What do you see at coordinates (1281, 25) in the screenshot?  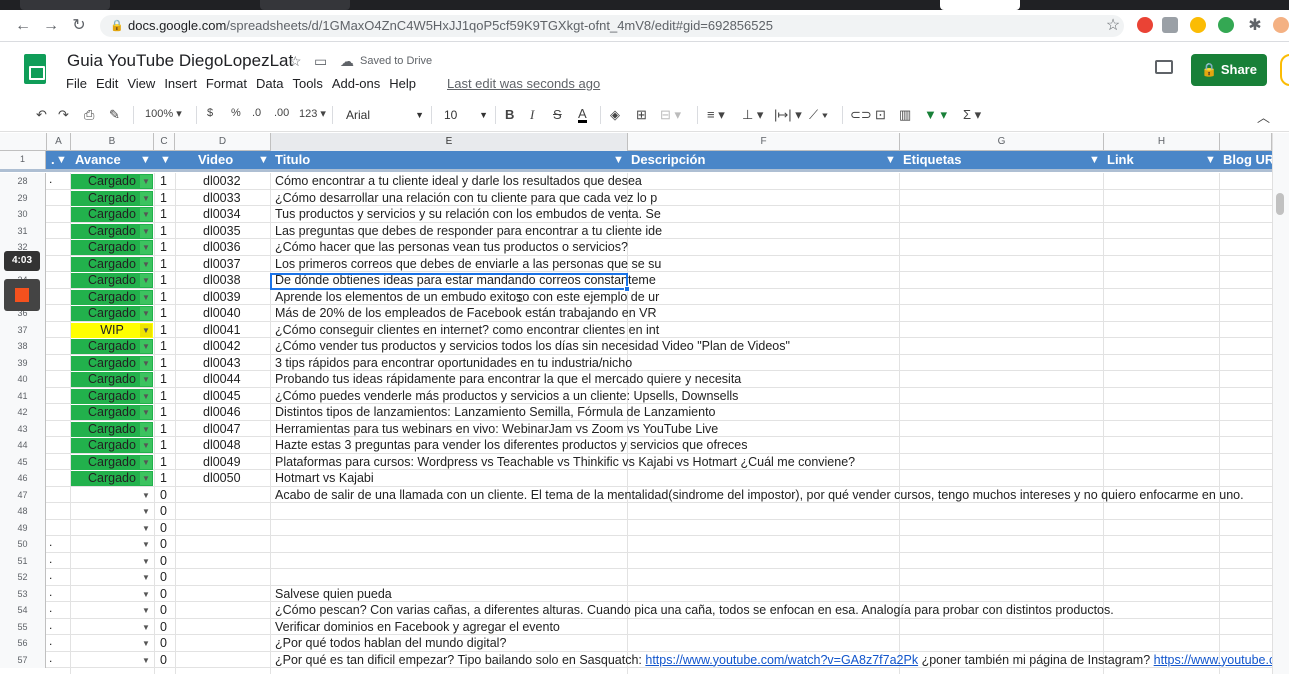 I see `profile-avatar` at bounding box center [1281, 25].